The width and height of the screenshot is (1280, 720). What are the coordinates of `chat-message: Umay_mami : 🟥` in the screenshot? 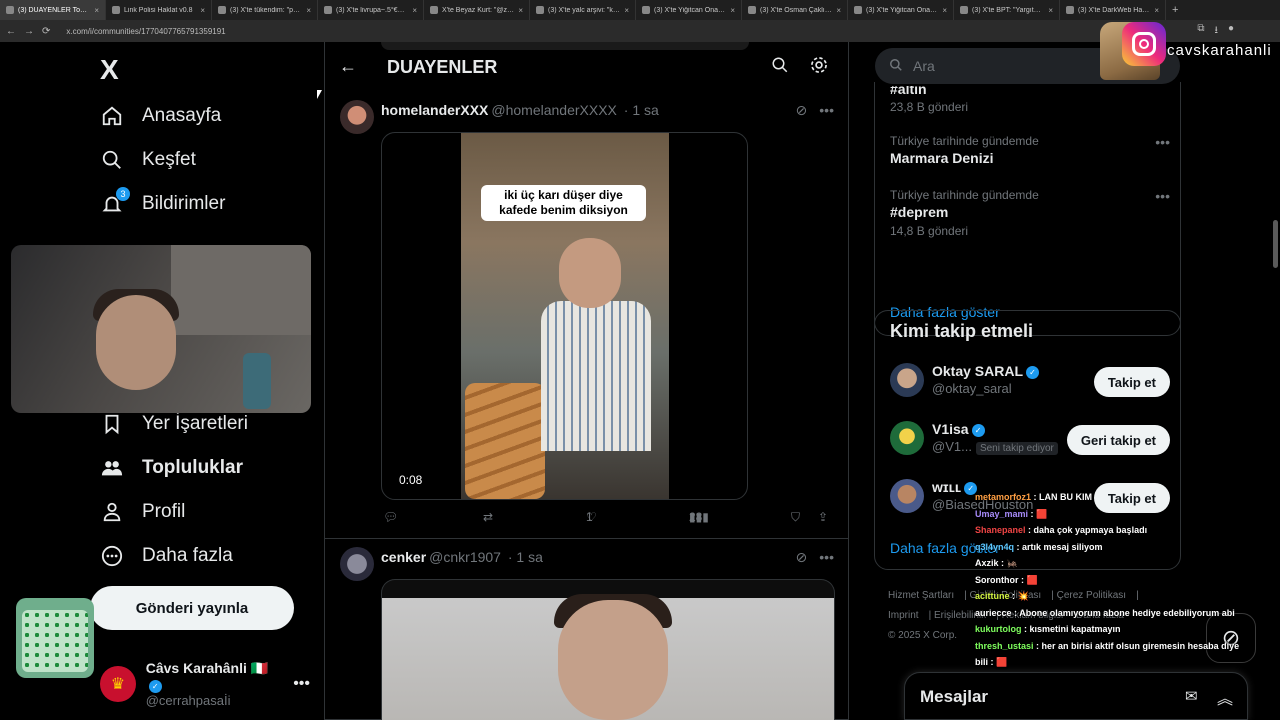 It's located at (1125, 514).